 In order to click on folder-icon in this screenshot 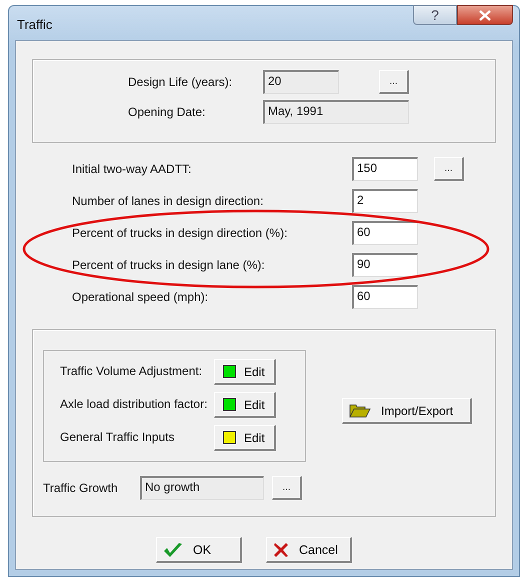, I will do `click(360, 410)`.